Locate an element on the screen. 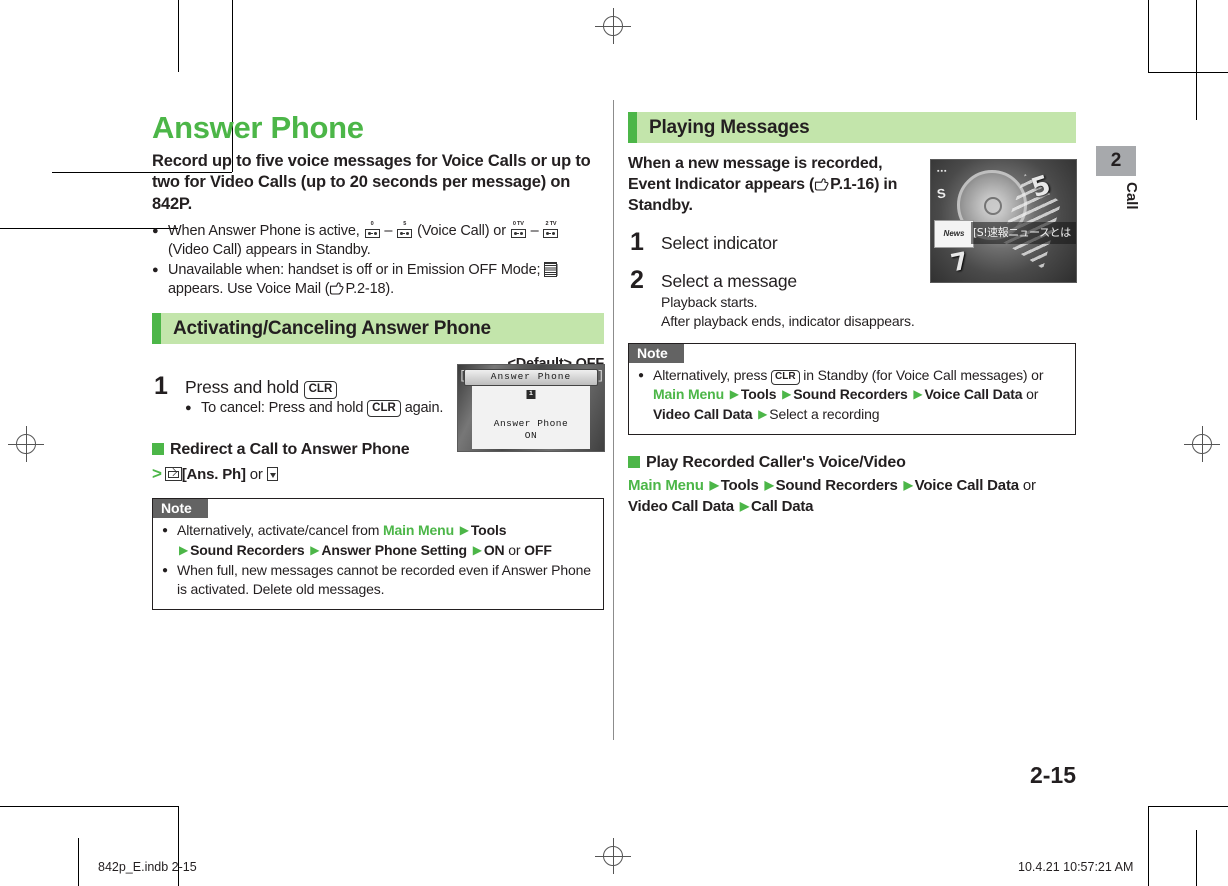 The image size is (1228, 886). answer-phone-0-icon: 0 is located at coordinates (372, 229).